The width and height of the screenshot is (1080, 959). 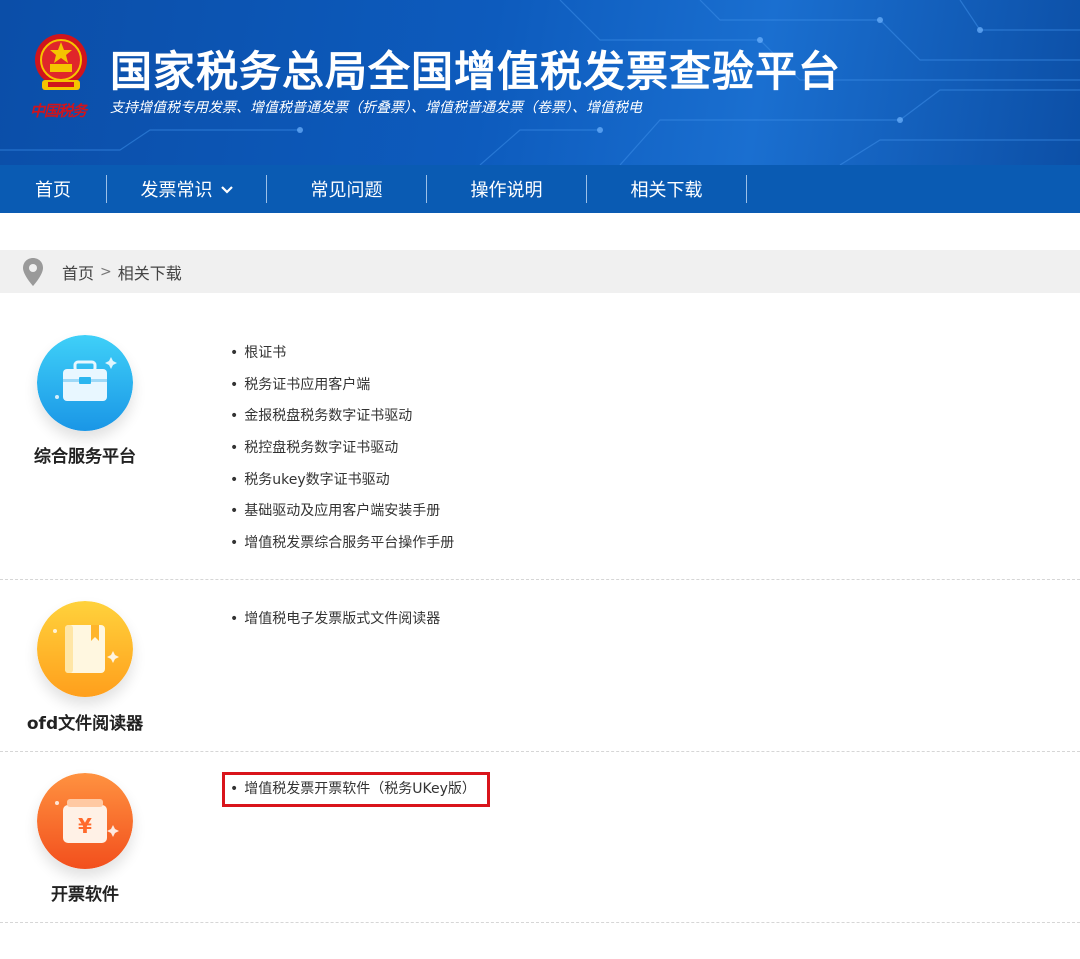 I want to click on chevron-down-icon, so click(x=226, y=190).